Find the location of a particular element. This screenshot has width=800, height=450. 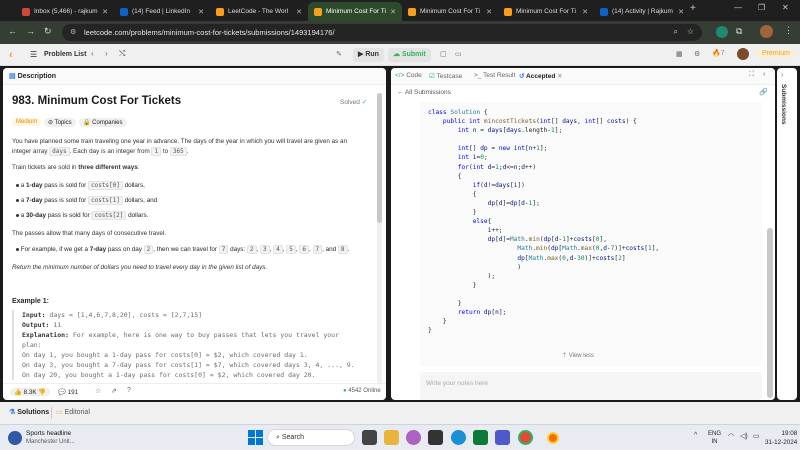

user-avatar is located at coordinates (743, 54).